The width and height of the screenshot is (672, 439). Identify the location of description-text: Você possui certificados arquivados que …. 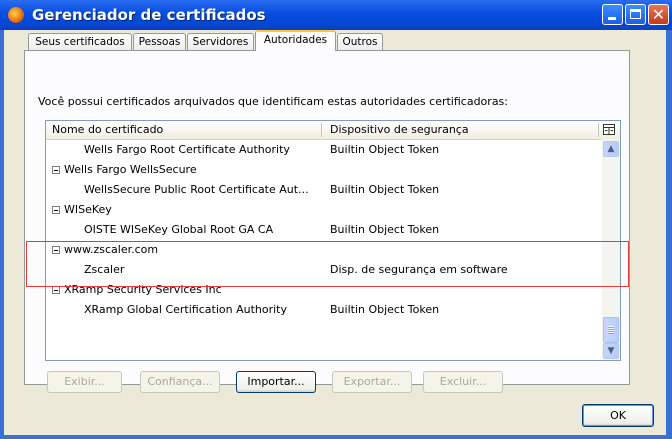
(273, 101).